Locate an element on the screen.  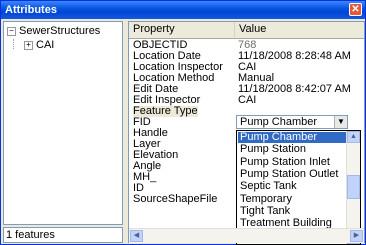
close-icon: ✕ is located at coordinates (355, 9).